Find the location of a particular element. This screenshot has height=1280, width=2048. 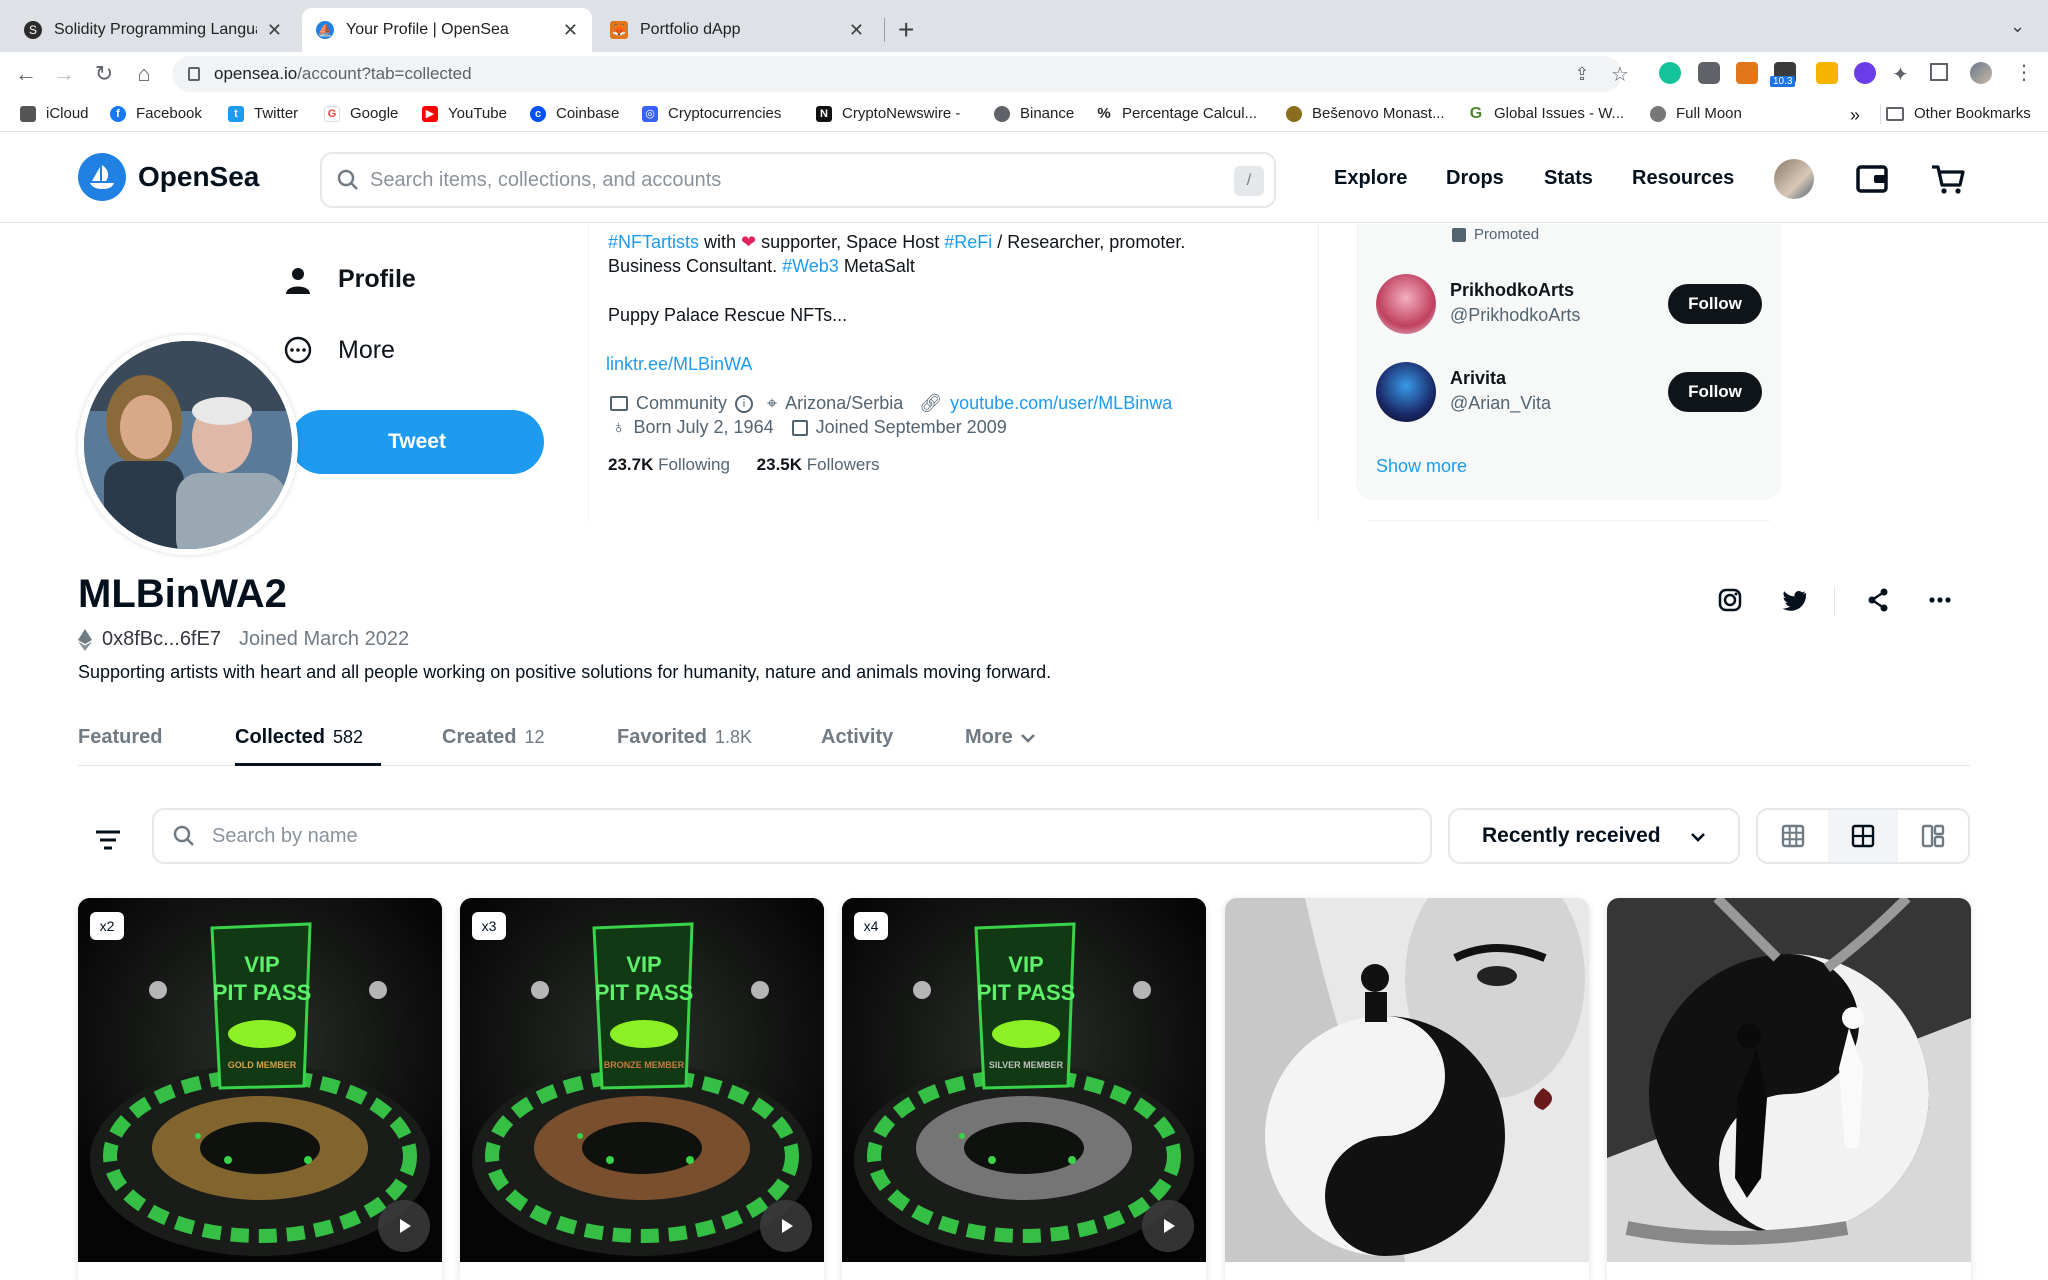

grammarly-extension-icon is located at coordinates (1670, 73).